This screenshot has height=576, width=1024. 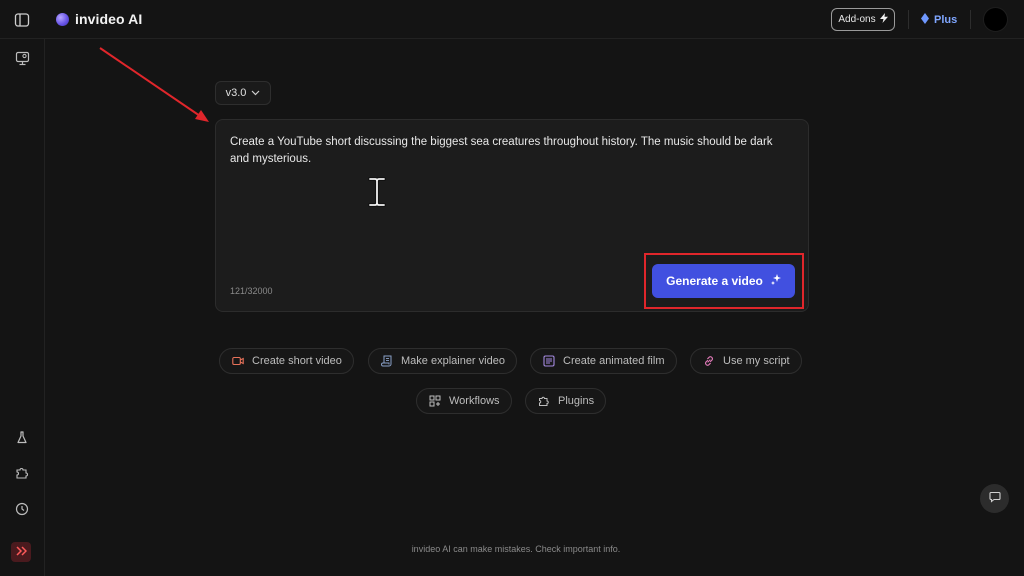 What do you see at coordinates (236, 93) in the screenshot?
I see `version-value: v3.0` at bounding box center [236, 93].